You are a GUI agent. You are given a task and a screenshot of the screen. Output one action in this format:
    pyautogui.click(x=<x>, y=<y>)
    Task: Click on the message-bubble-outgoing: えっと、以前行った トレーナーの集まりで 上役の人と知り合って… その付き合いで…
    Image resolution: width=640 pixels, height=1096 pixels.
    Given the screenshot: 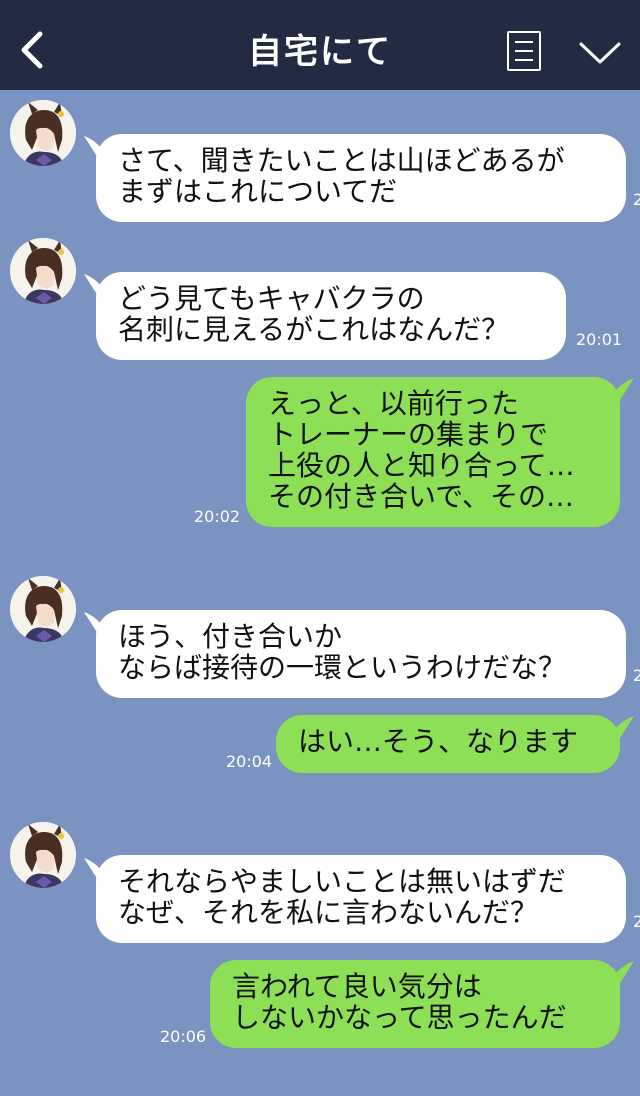 What is the action you would take?
    pyautogui.click(x=433, y=452)
    